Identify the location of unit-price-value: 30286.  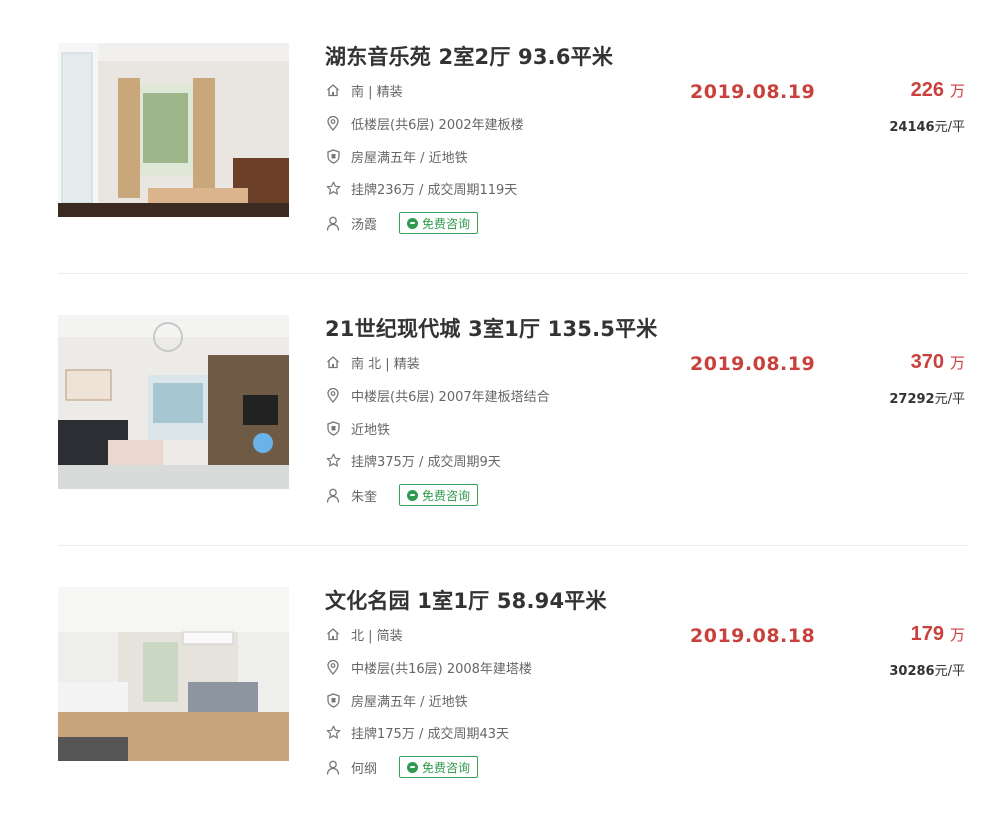
(912, 671).